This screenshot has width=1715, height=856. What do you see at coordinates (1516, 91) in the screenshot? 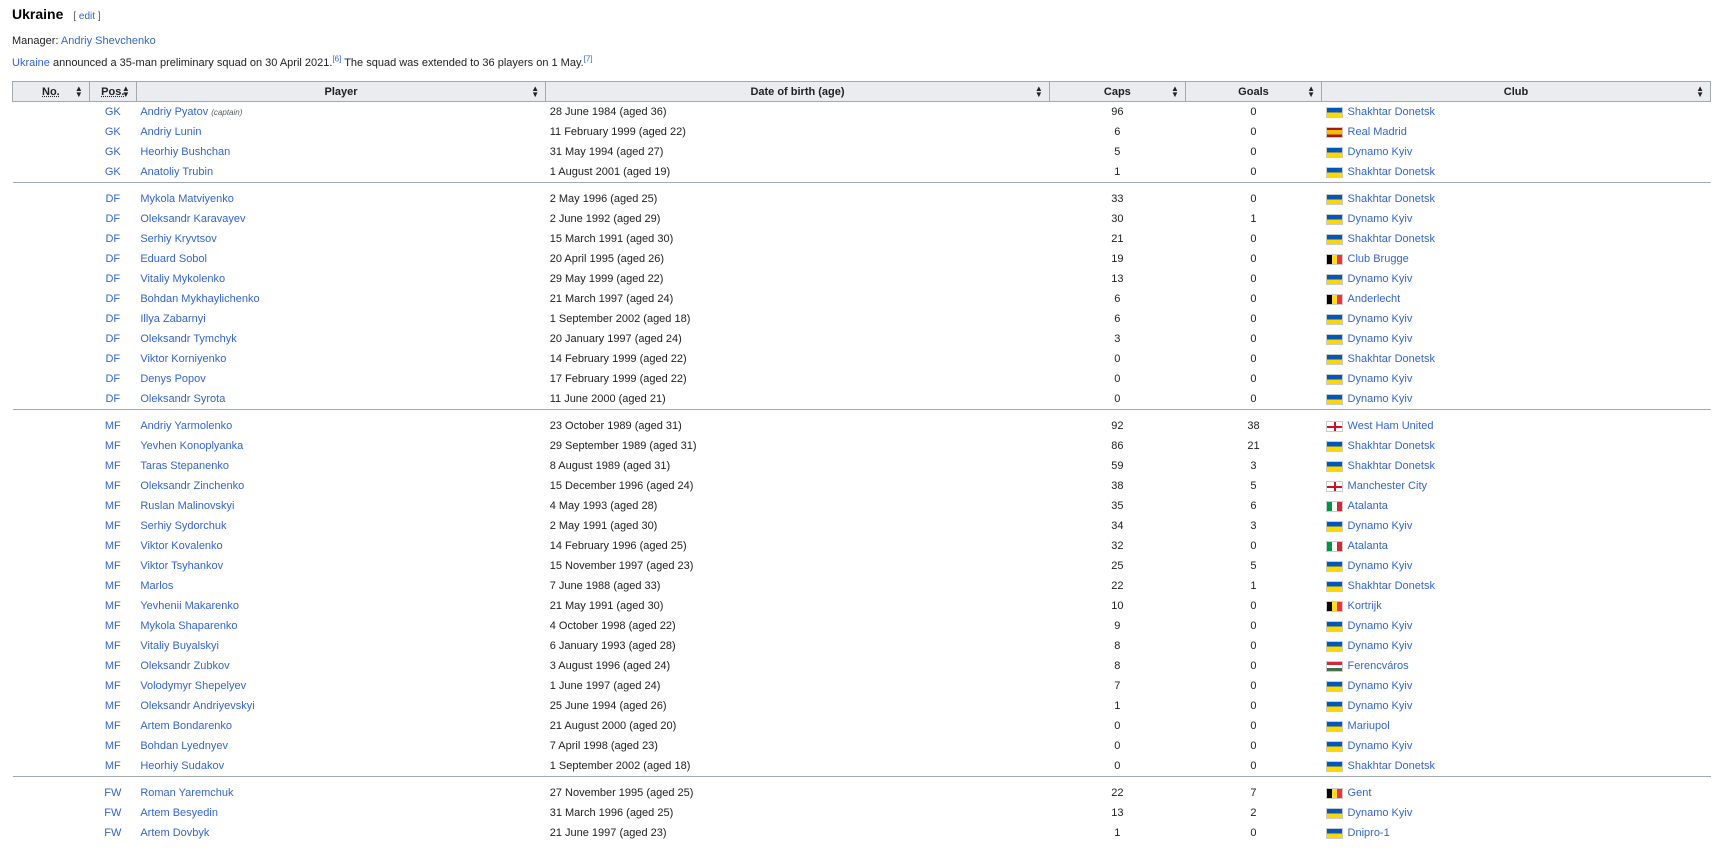
I see `header-club: Club ▲ ▼` at bounding box center [1516, 91].